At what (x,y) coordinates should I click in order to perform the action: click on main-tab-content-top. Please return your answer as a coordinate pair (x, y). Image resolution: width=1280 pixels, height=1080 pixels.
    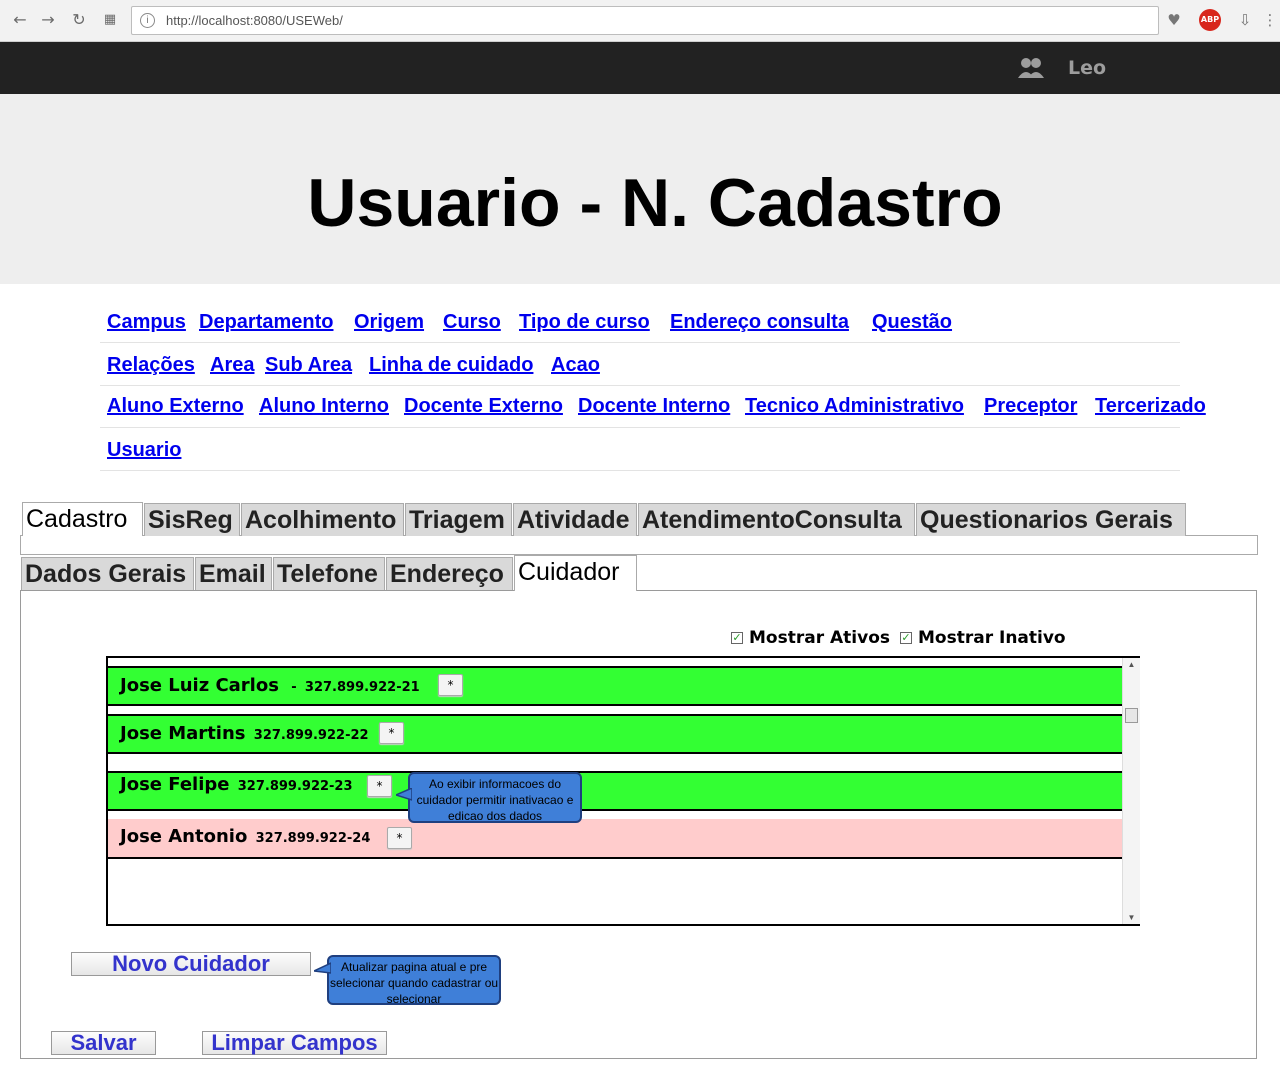
    Looking at the image, I should click on (639, 545).